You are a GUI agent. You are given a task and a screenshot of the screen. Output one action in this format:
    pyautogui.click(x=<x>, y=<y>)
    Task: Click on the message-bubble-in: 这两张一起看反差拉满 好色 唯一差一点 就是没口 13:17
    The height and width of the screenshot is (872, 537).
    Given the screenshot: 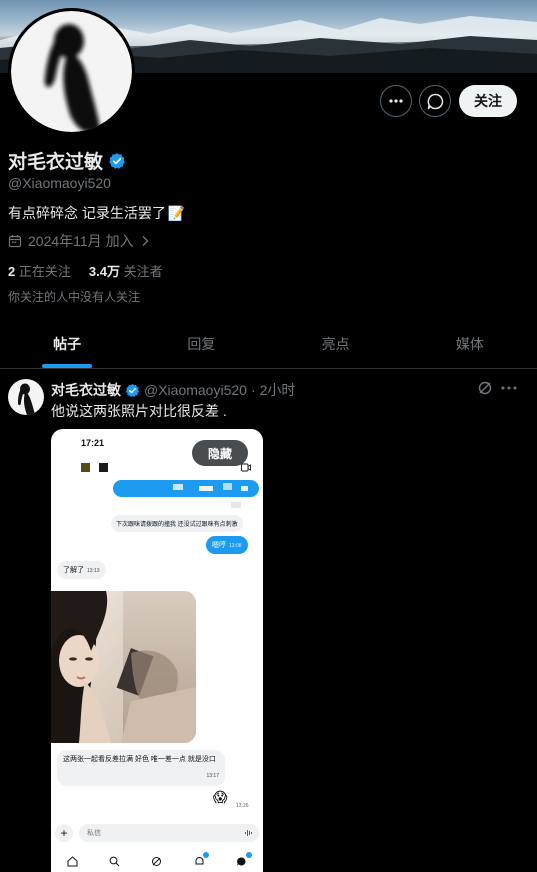 What is the action you would take?
    pyautogui.click(x=141, y=768)
    